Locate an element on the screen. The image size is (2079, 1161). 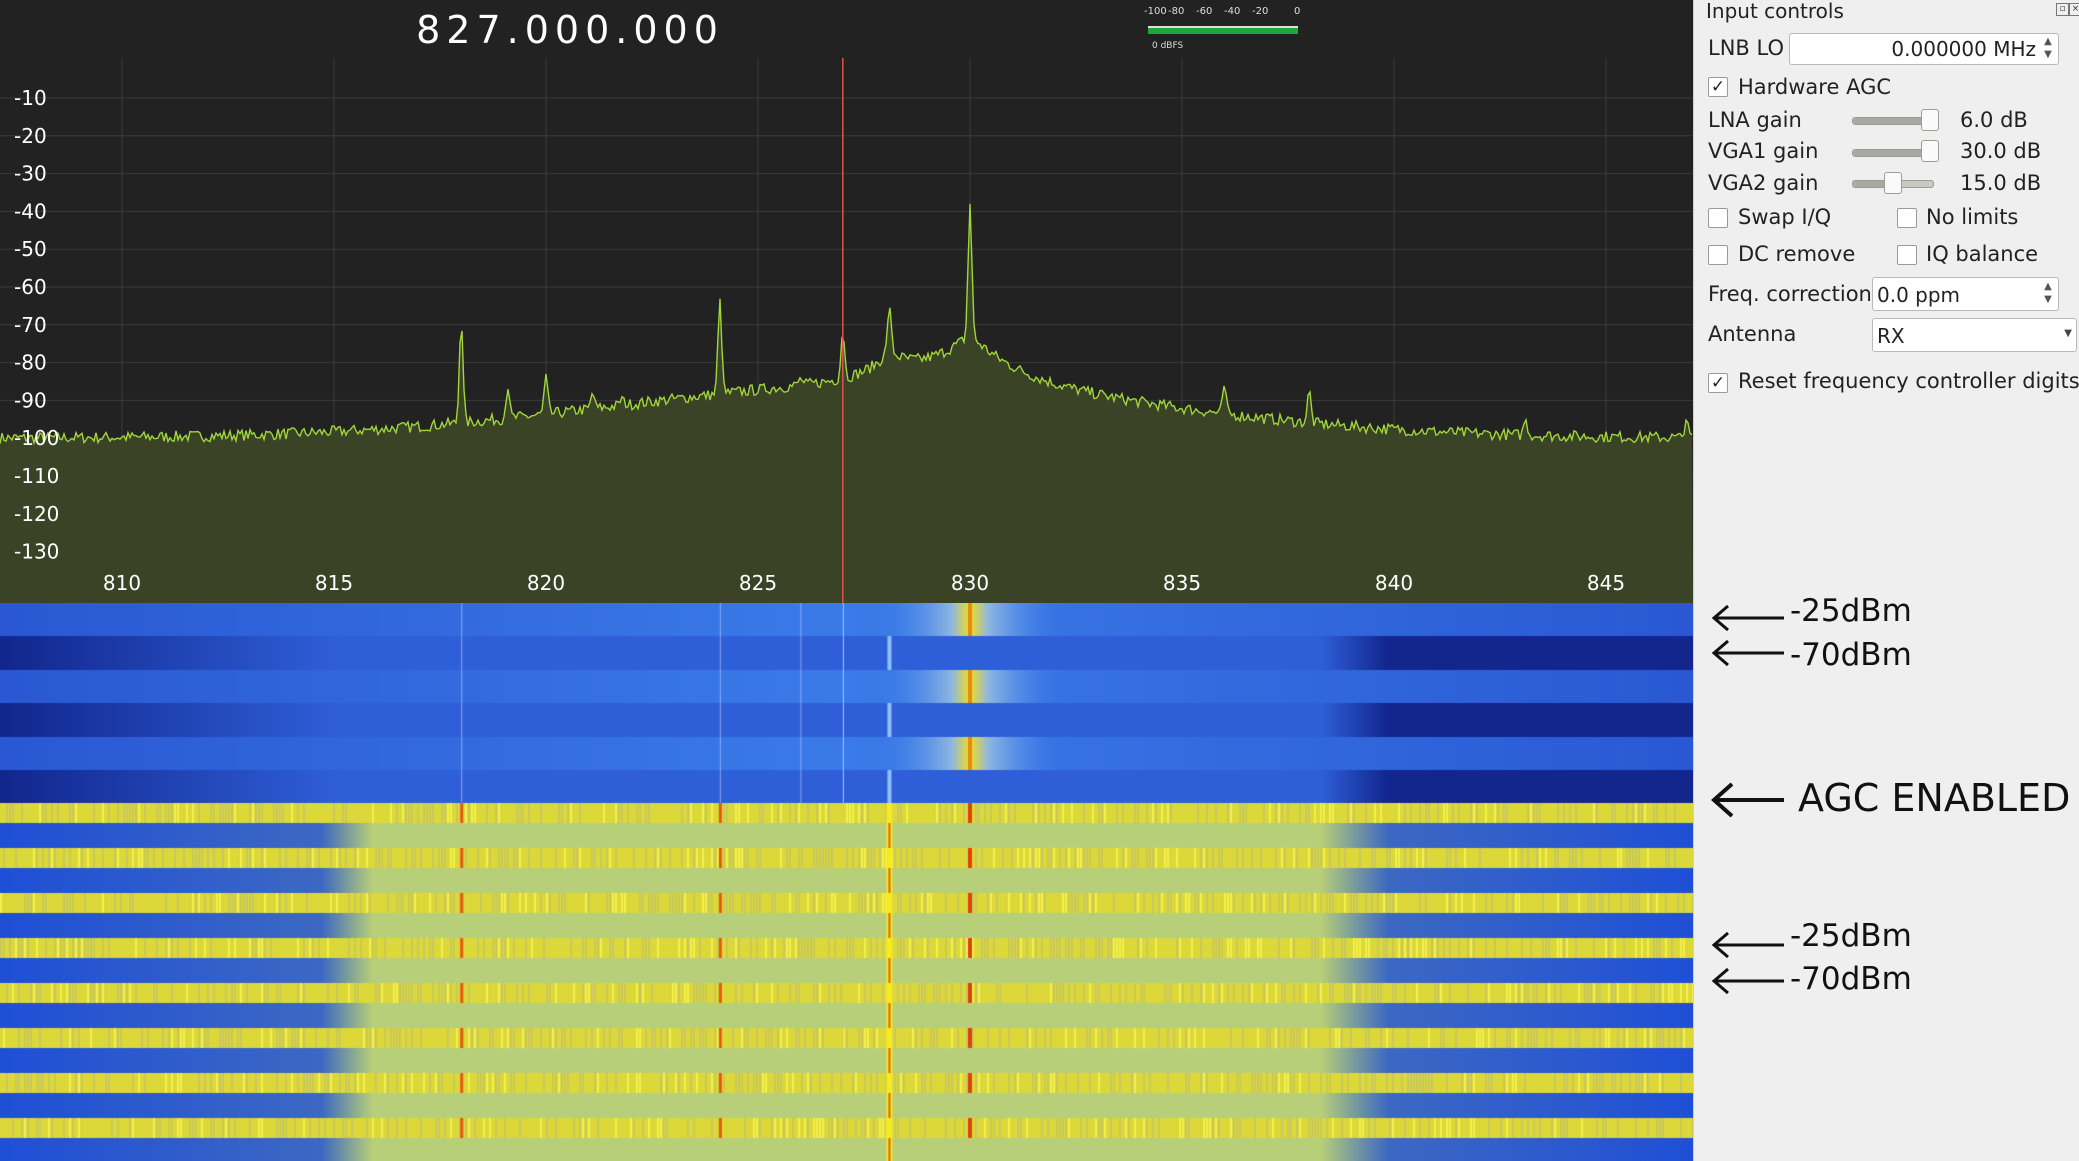
iq-balance-label: IQ balance is located at coordinates (1982, 254).